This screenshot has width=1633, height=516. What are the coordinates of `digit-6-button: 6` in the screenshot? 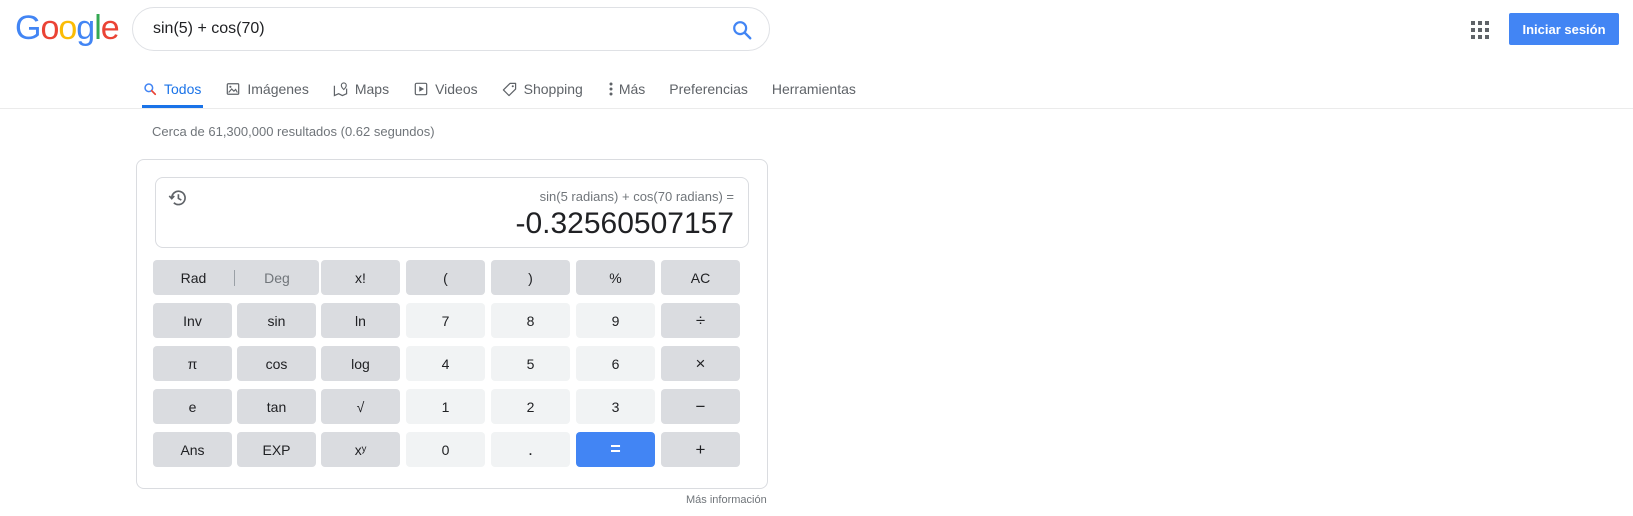 It's located at (615, 363).